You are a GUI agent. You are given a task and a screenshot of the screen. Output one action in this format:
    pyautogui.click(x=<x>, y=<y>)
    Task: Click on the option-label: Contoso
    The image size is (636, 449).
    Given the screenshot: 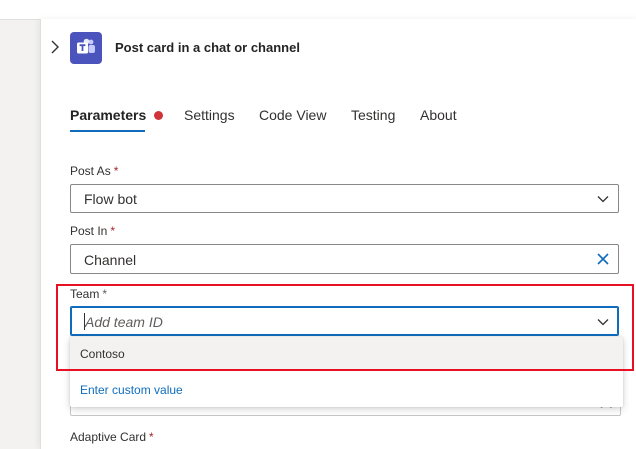 What is the action you would take?
    pyautogui.click(x=102, y=354)
    